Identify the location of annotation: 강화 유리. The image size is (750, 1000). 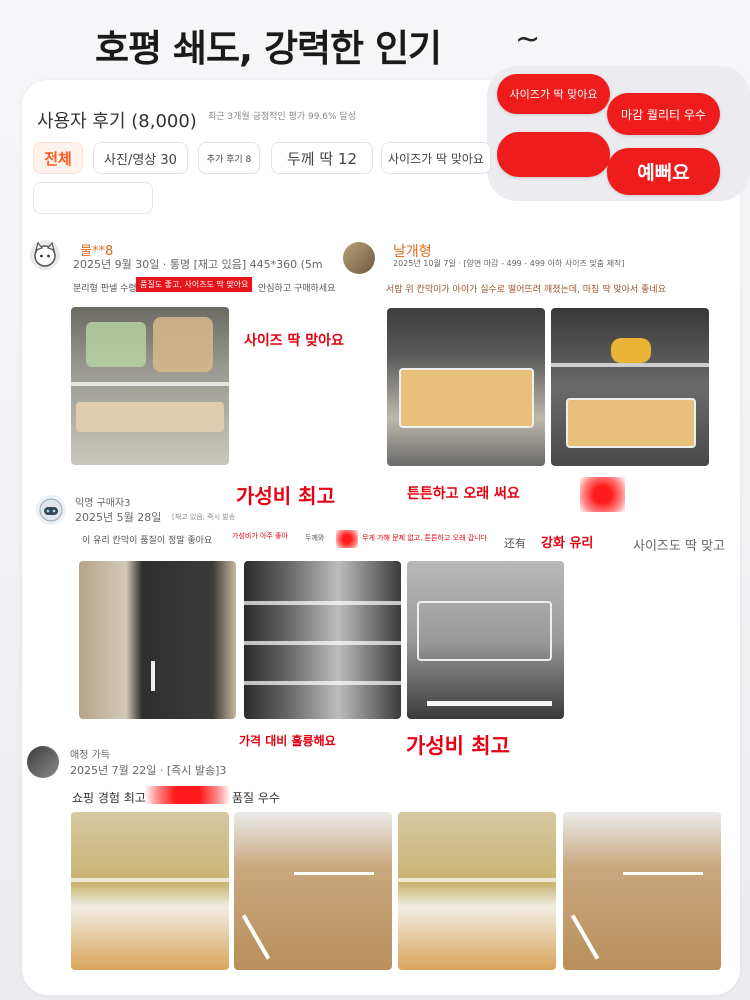
(567, 543).